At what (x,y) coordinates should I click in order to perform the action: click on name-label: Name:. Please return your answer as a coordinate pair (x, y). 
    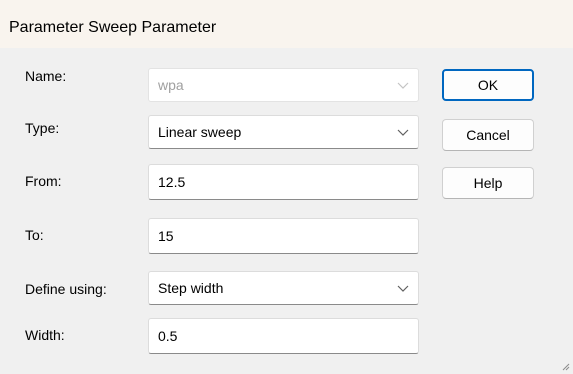
    Looking at the image, I should click on (46, 76).